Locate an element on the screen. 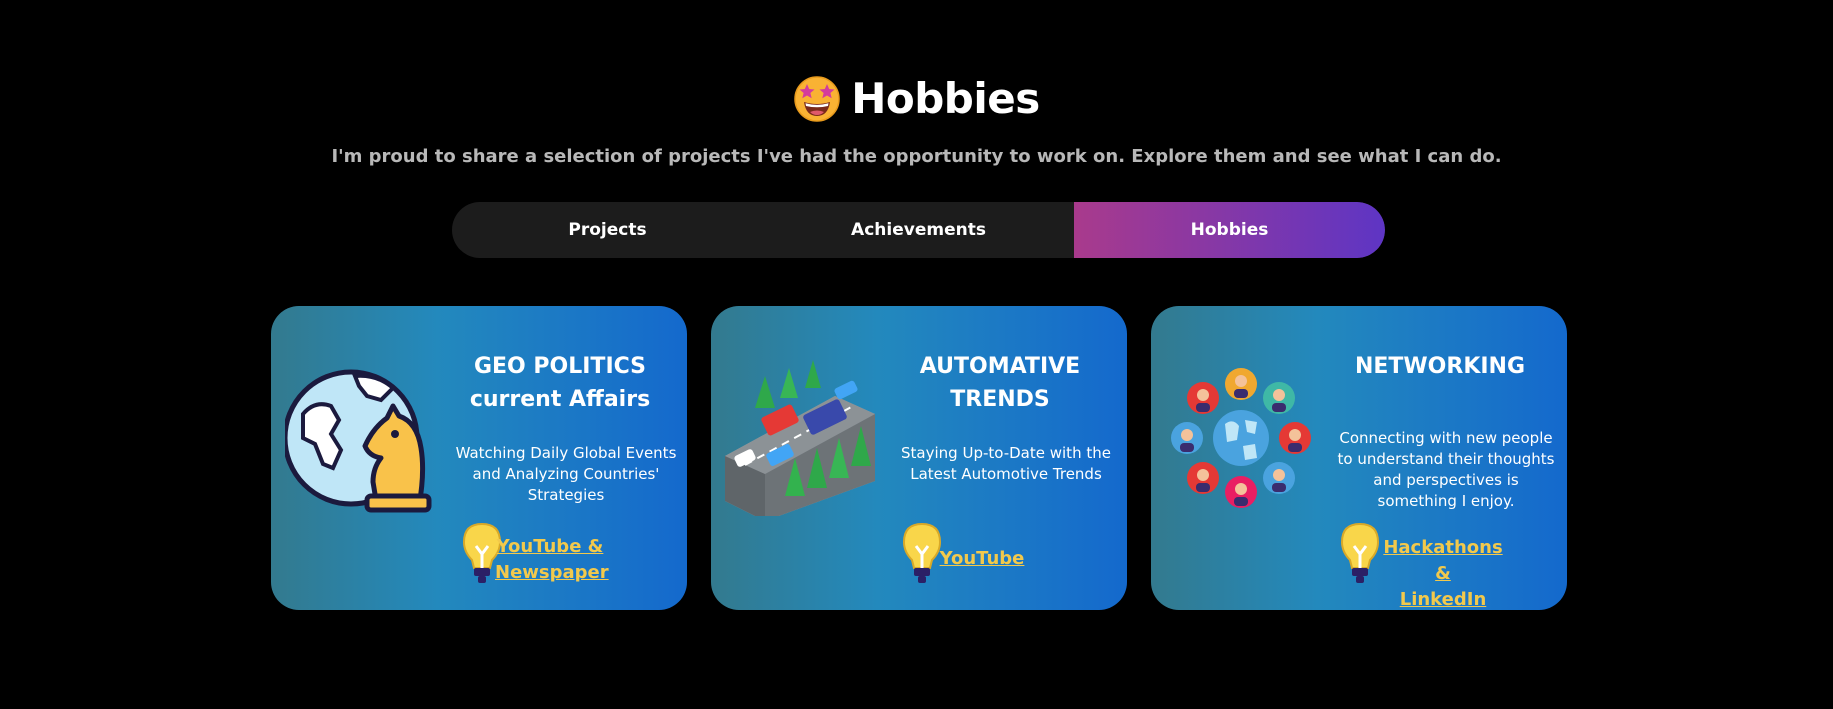 This screenshot has width=1833, height=709. card-title: GEO POLITICS current Affairs is located at coordinates (560, 383).